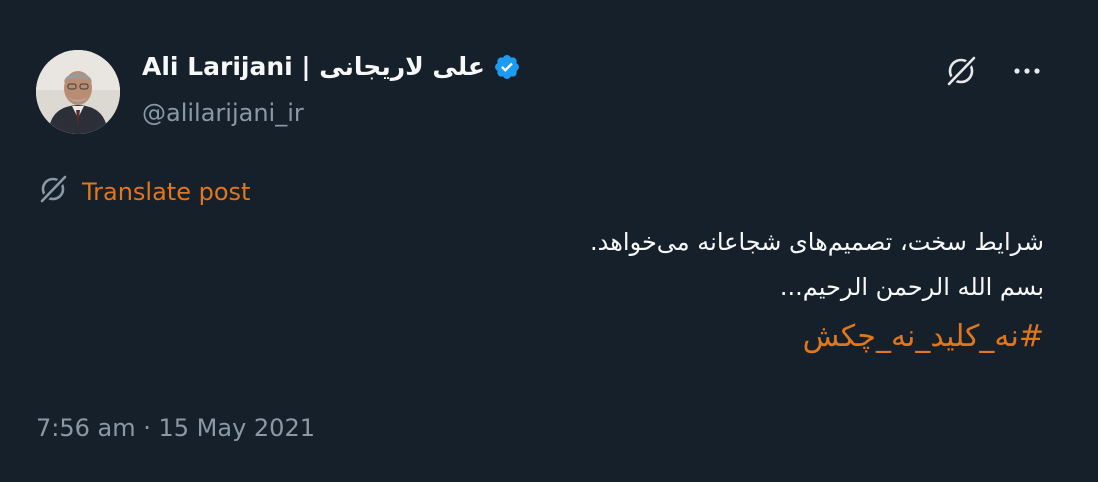 The image size is (1098, 482). What do you see at coordinates (994, 71) in the screenshot?
I see `tweet-actions` at bounding box center [994, 71].